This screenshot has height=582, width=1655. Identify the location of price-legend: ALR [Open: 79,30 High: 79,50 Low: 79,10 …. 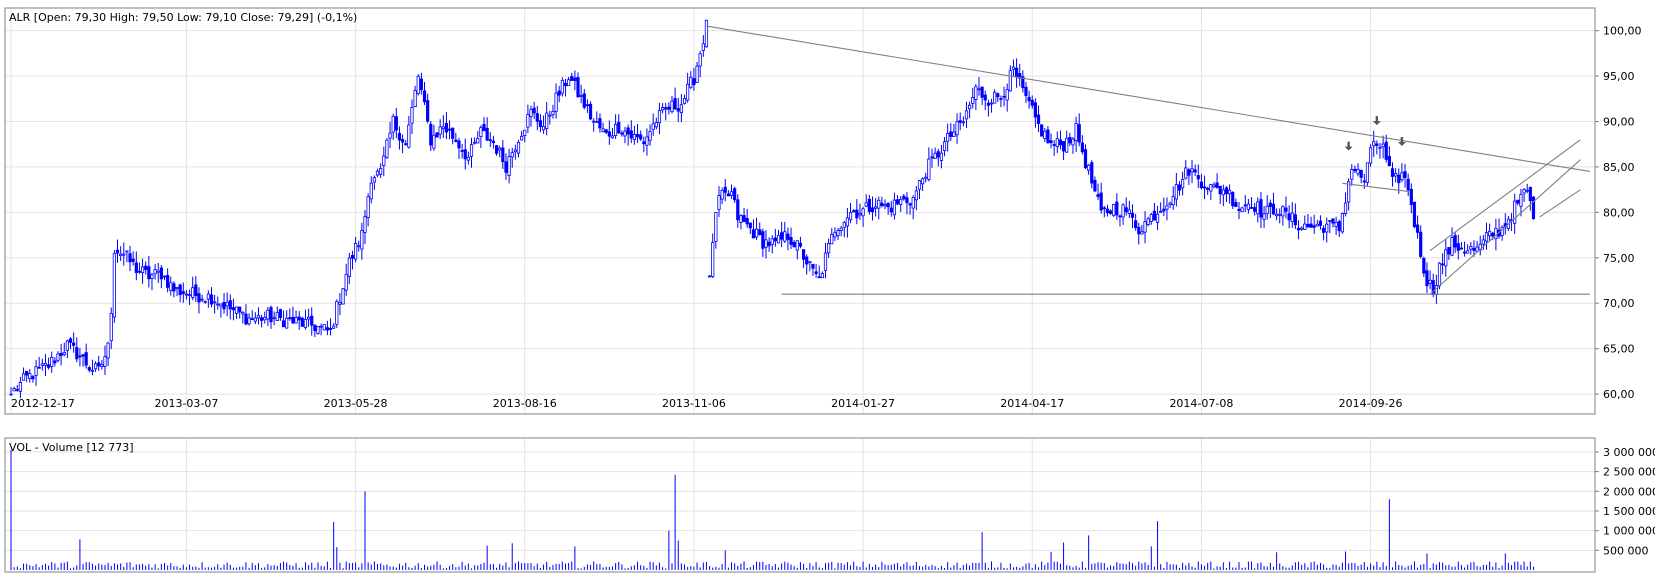
(183, 17).